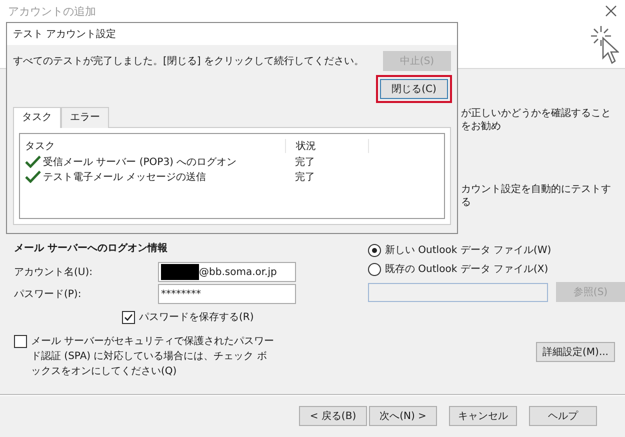  Describe the element at coordinates (188, 61) in the screenshot. I see `status-message: すべてのテストが完了しました。[閉じる] をクリックして続行してください。` at that location.